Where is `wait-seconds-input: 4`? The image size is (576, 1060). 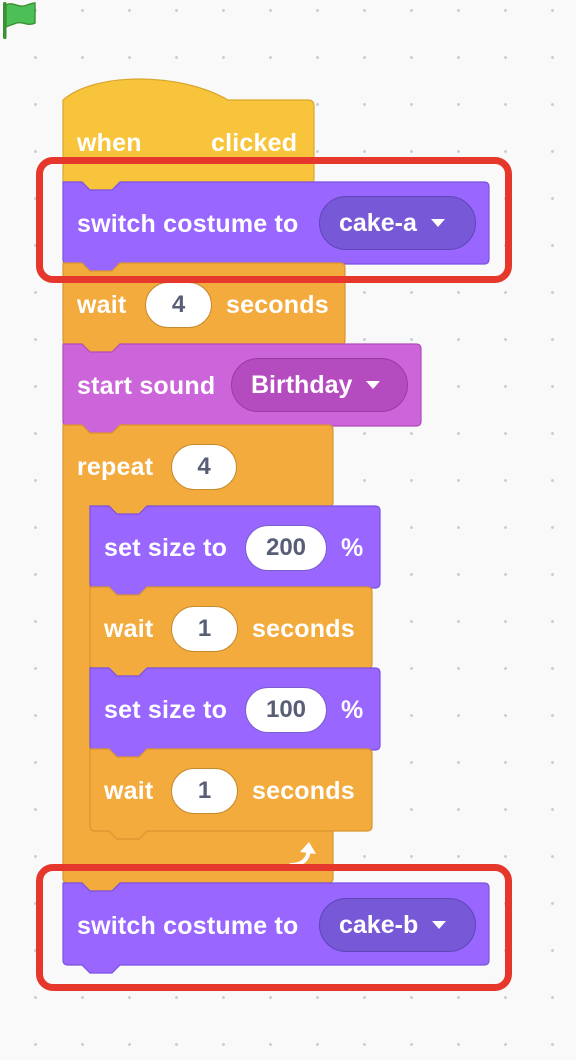
wait-seconds-input: 4 is located at coordinates (178, 305).